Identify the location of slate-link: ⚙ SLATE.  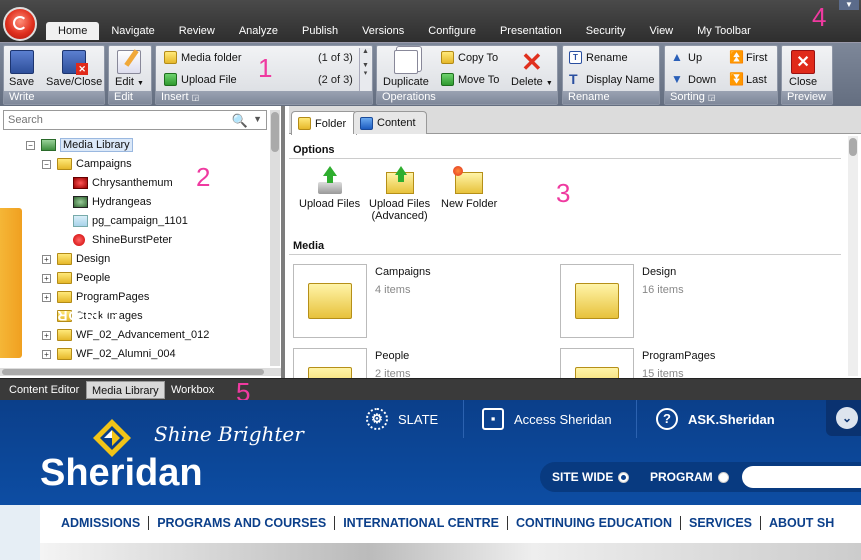
(402, 419).